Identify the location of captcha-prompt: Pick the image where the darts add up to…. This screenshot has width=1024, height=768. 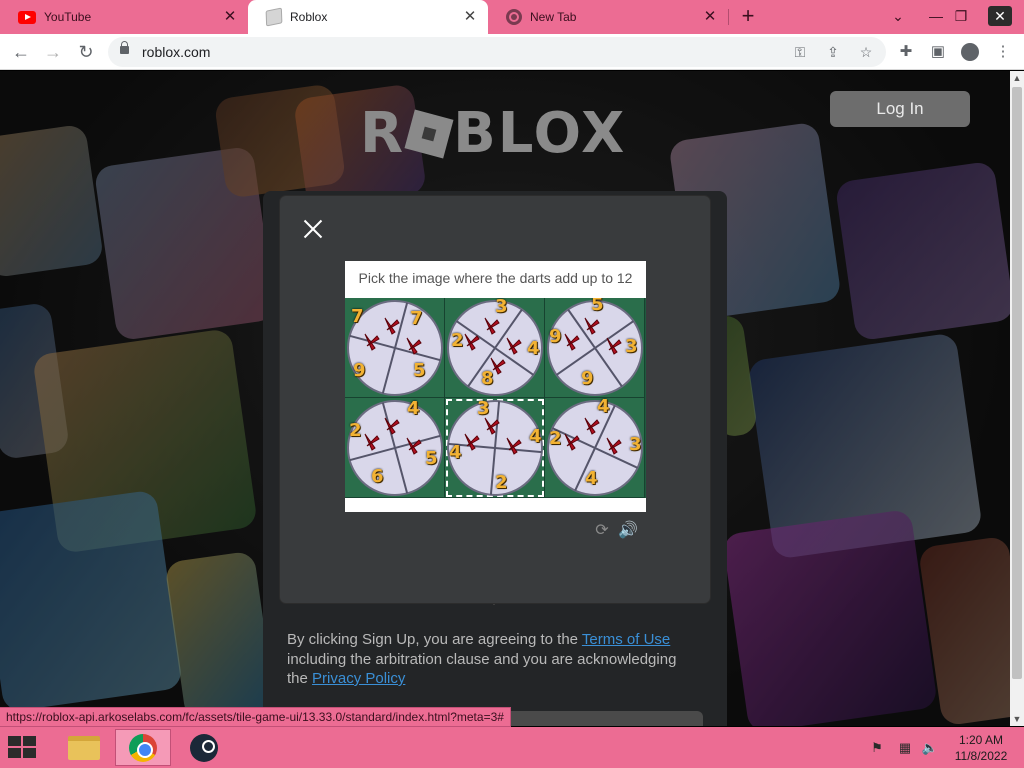
(495, 278).